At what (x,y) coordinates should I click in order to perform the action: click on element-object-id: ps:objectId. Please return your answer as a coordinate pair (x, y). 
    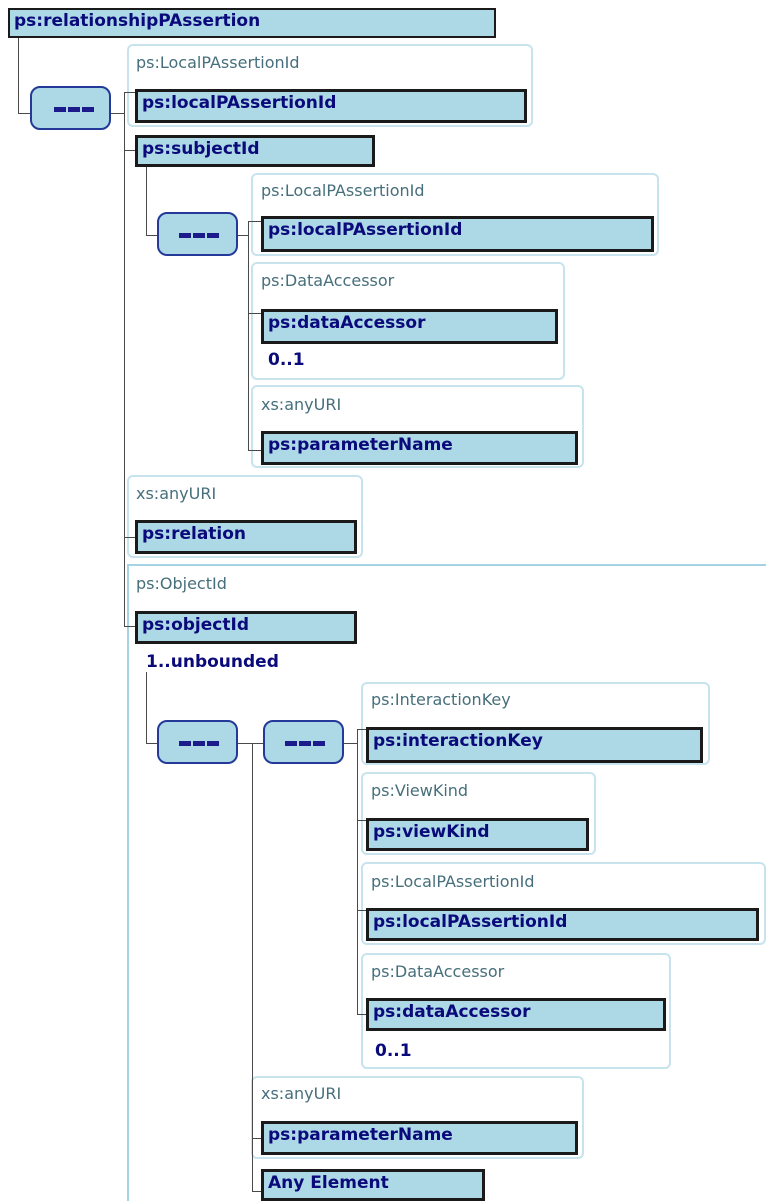
    Looking at the image, I should click on (246, 627).